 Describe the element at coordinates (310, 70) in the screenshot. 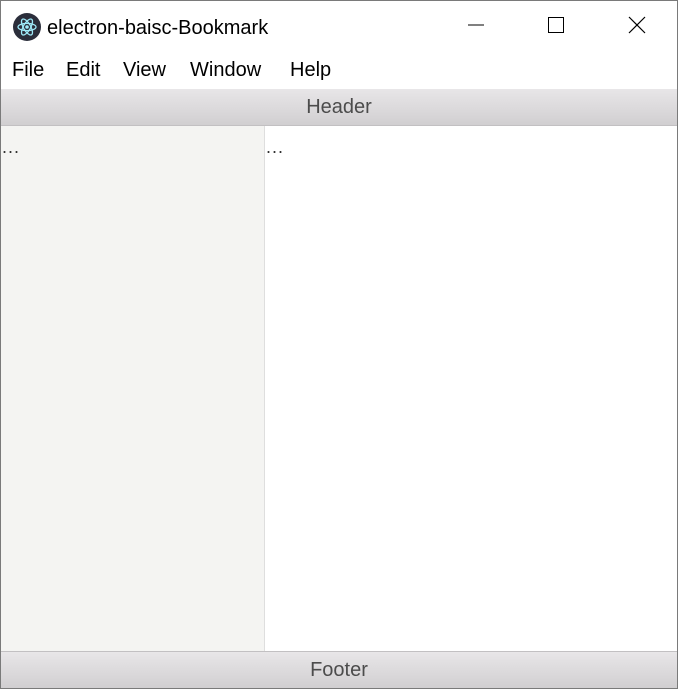

I see `menu-help: Help` at that location.